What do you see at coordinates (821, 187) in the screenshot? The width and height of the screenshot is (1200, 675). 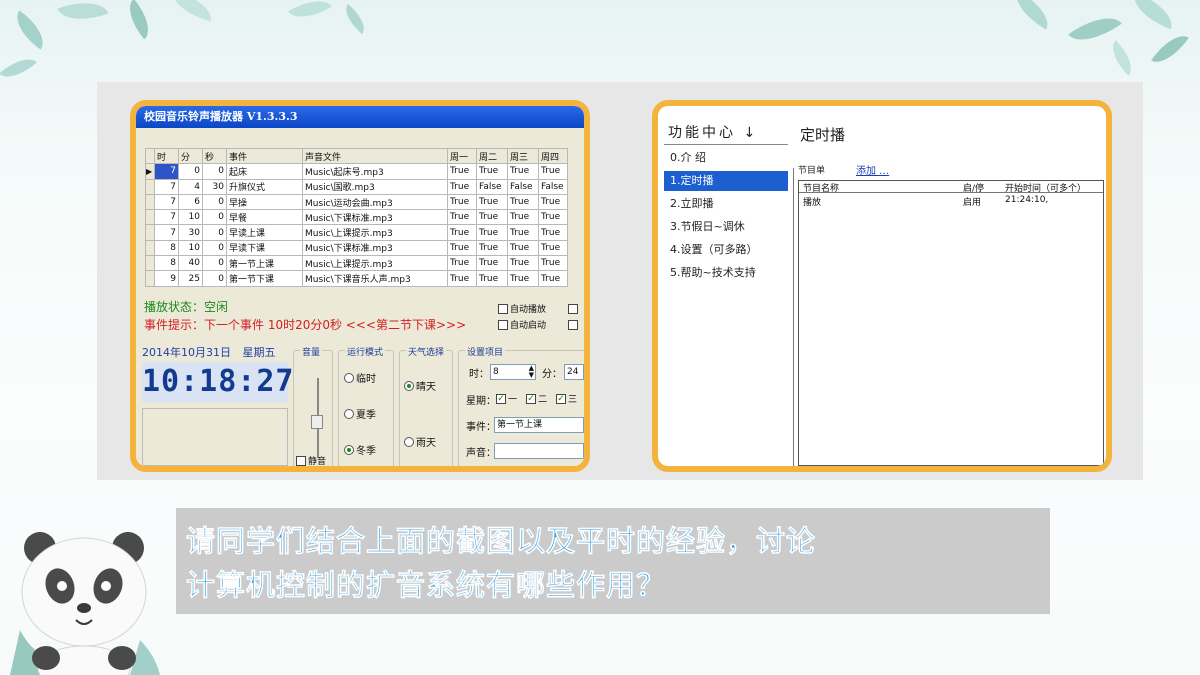 I see `list-header-name: 节目名称` at bounding box center [821, 187].